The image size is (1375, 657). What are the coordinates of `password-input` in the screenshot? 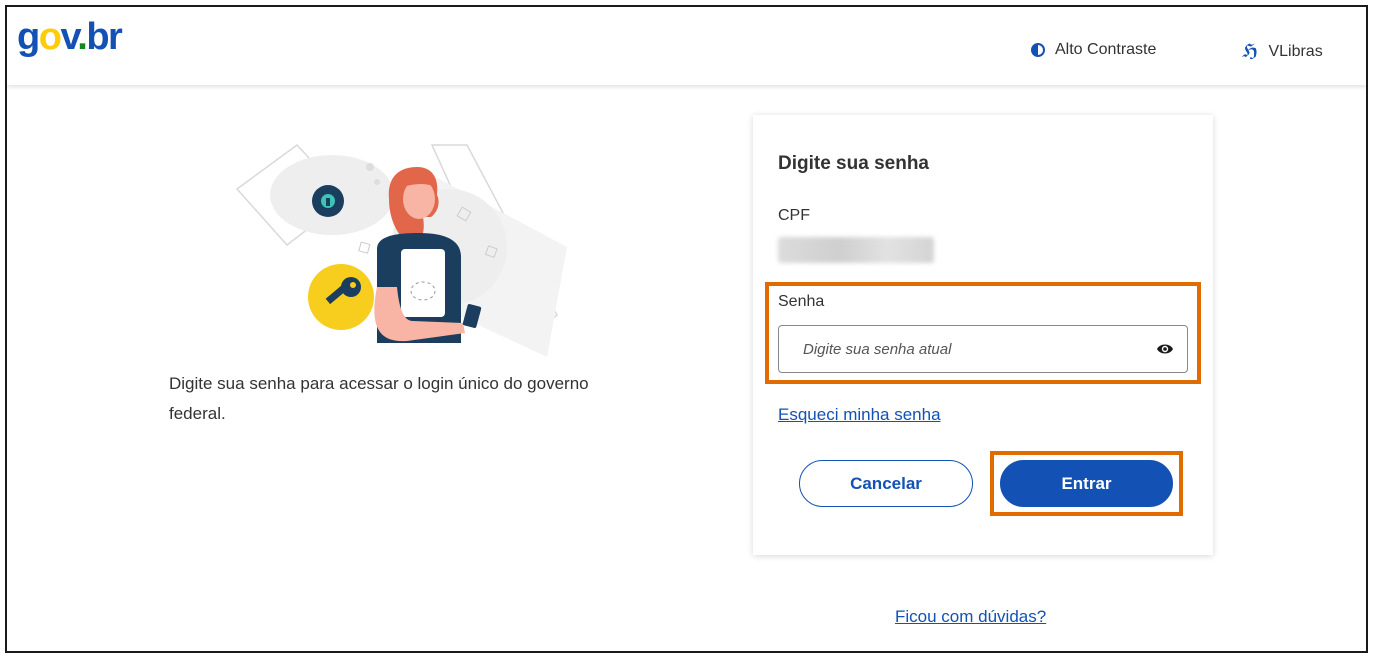 It's located at (983, 349).